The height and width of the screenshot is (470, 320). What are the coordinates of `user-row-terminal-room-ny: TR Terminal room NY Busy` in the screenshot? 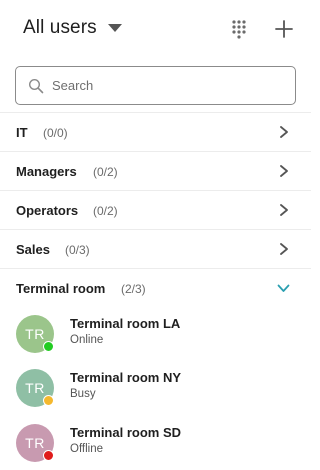 It's located at (155, 396).